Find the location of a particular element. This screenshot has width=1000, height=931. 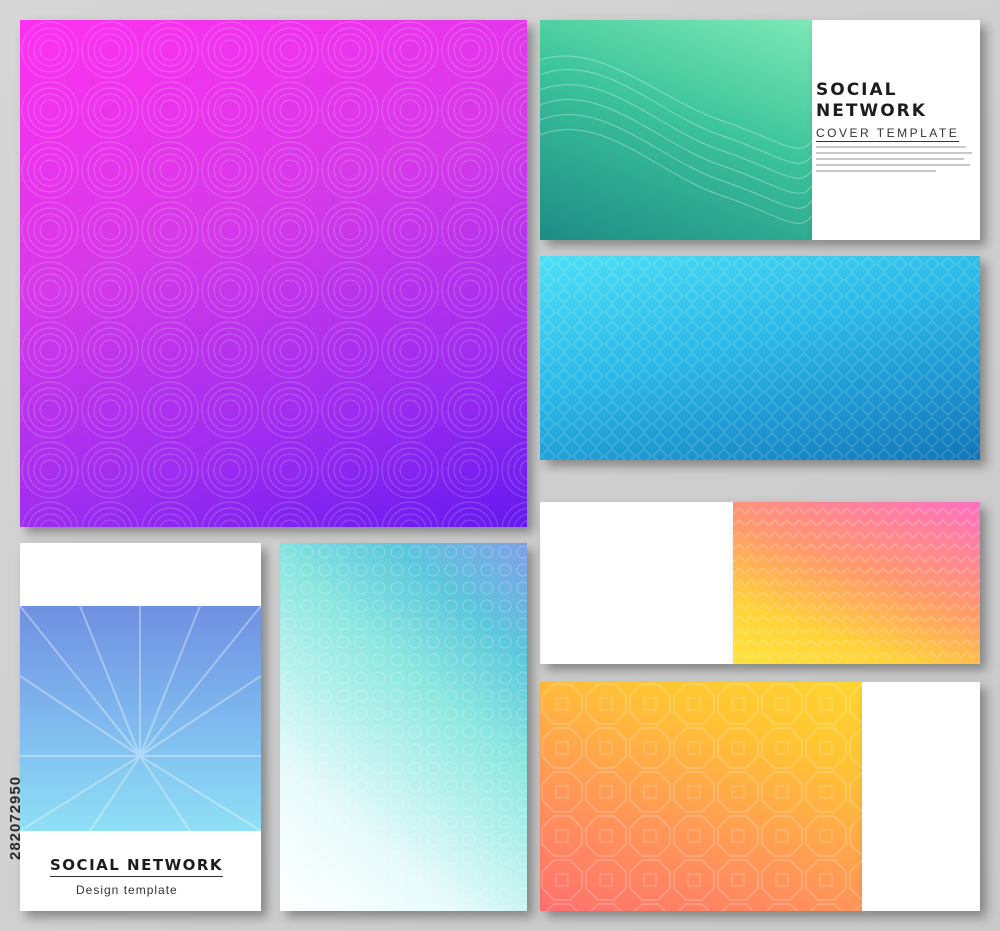

cover-green-text-panel: SOCIAL NETWORK COVER TEMPLATE is located at coordinates (896, 130).